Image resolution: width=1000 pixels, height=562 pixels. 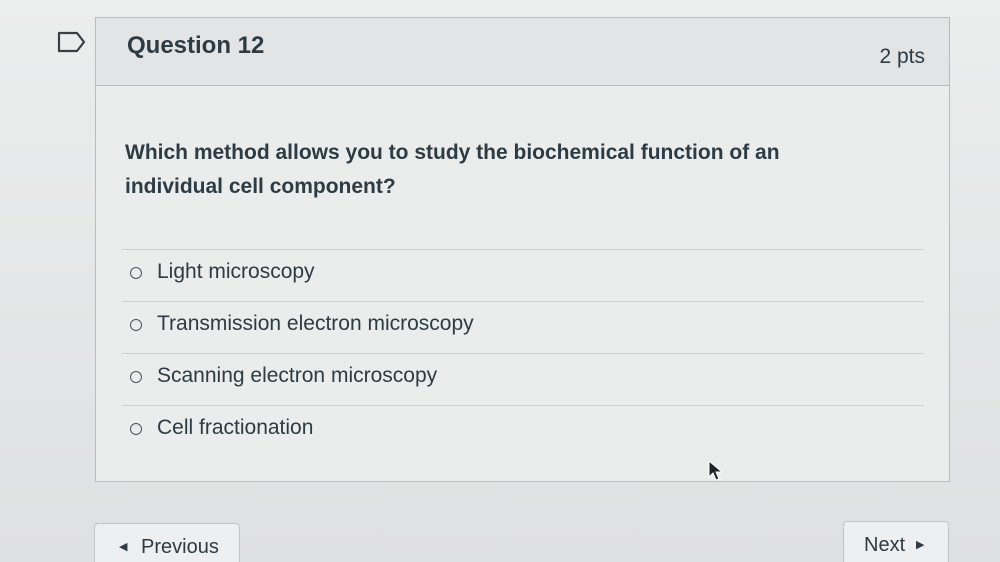 I want to click on answer-label: Cell fractionation, so click(x=235, y=428).